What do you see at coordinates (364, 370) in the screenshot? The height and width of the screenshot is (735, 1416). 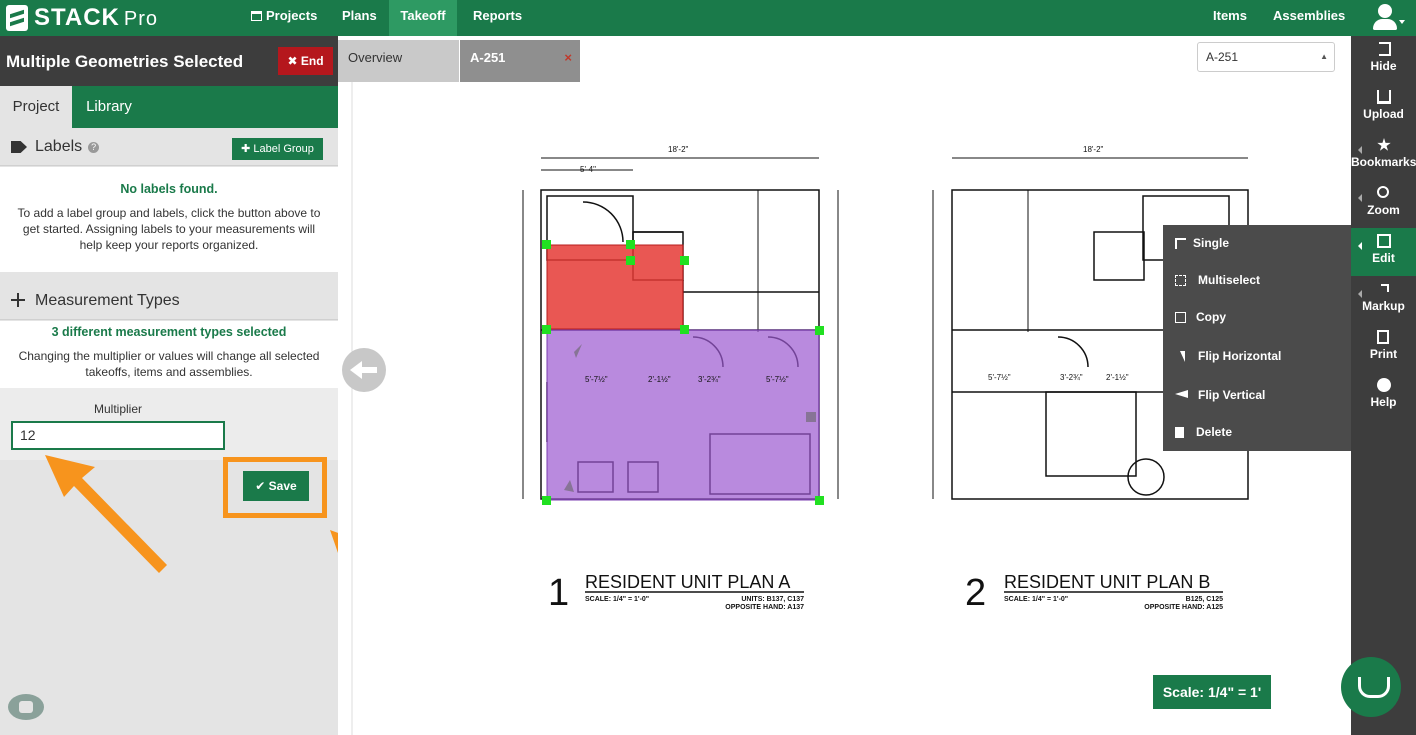 I see `previous-sheet-arrow-icon` at bounding box center [364, 370].